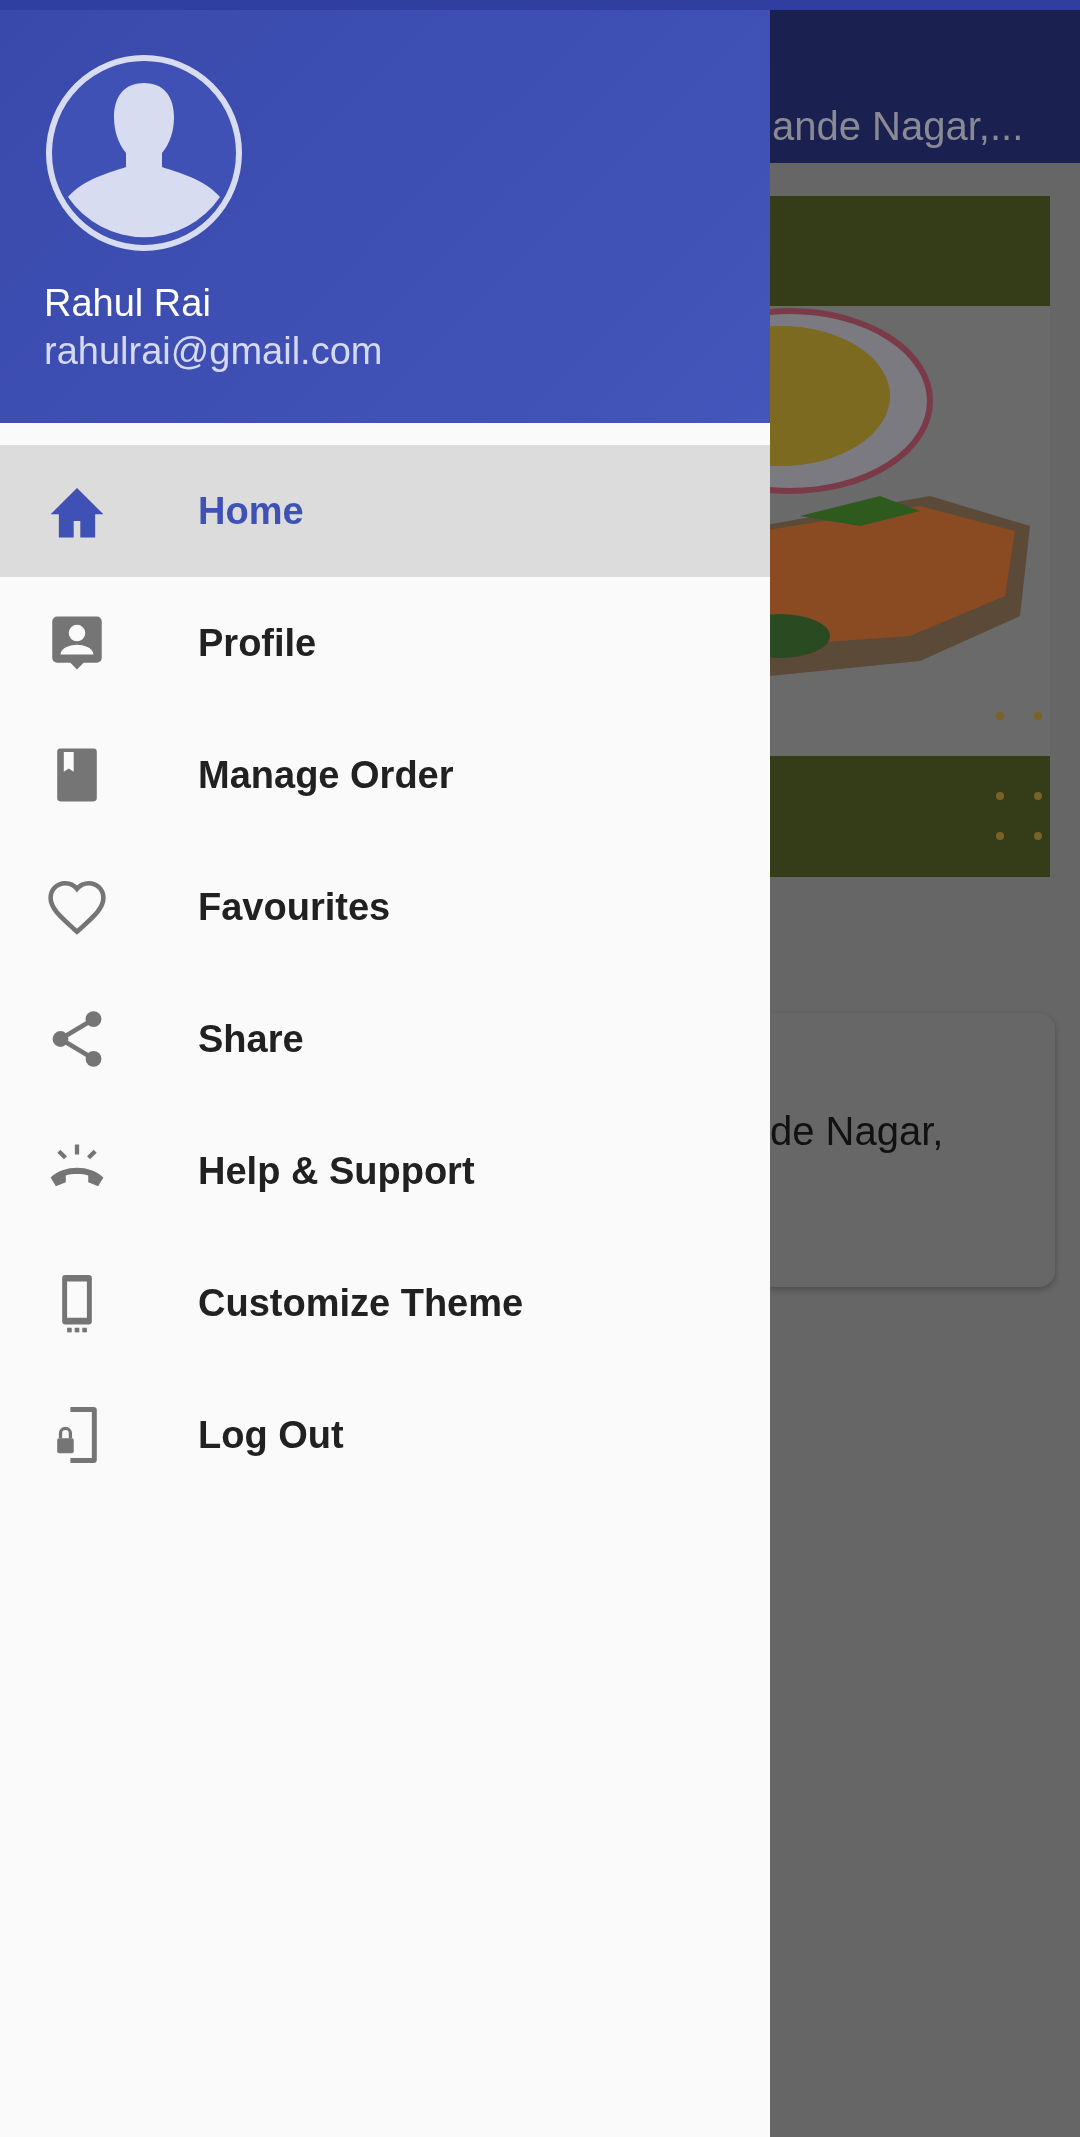 The height and width of the screenshot is (2137, 1080). I want to click on menu-item: Log Out, so click(385, 1435).